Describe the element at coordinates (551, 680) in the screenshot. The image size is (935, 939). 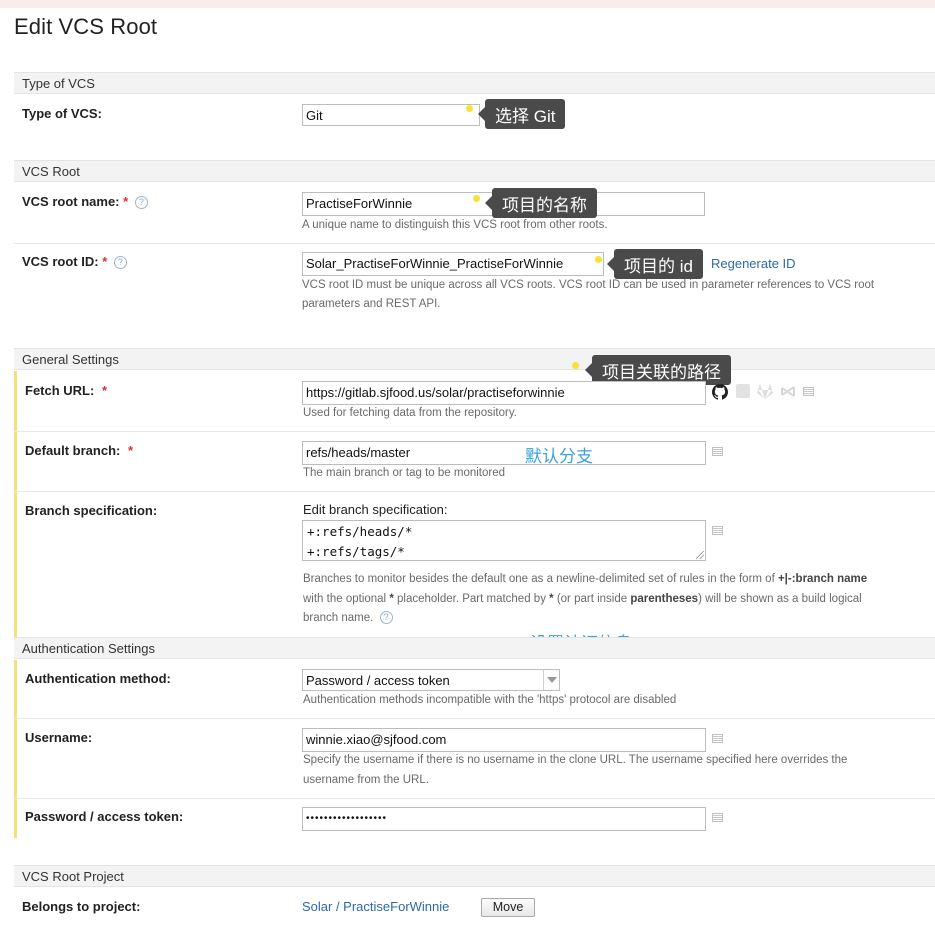
I see `chevron-down-icon` at that location.